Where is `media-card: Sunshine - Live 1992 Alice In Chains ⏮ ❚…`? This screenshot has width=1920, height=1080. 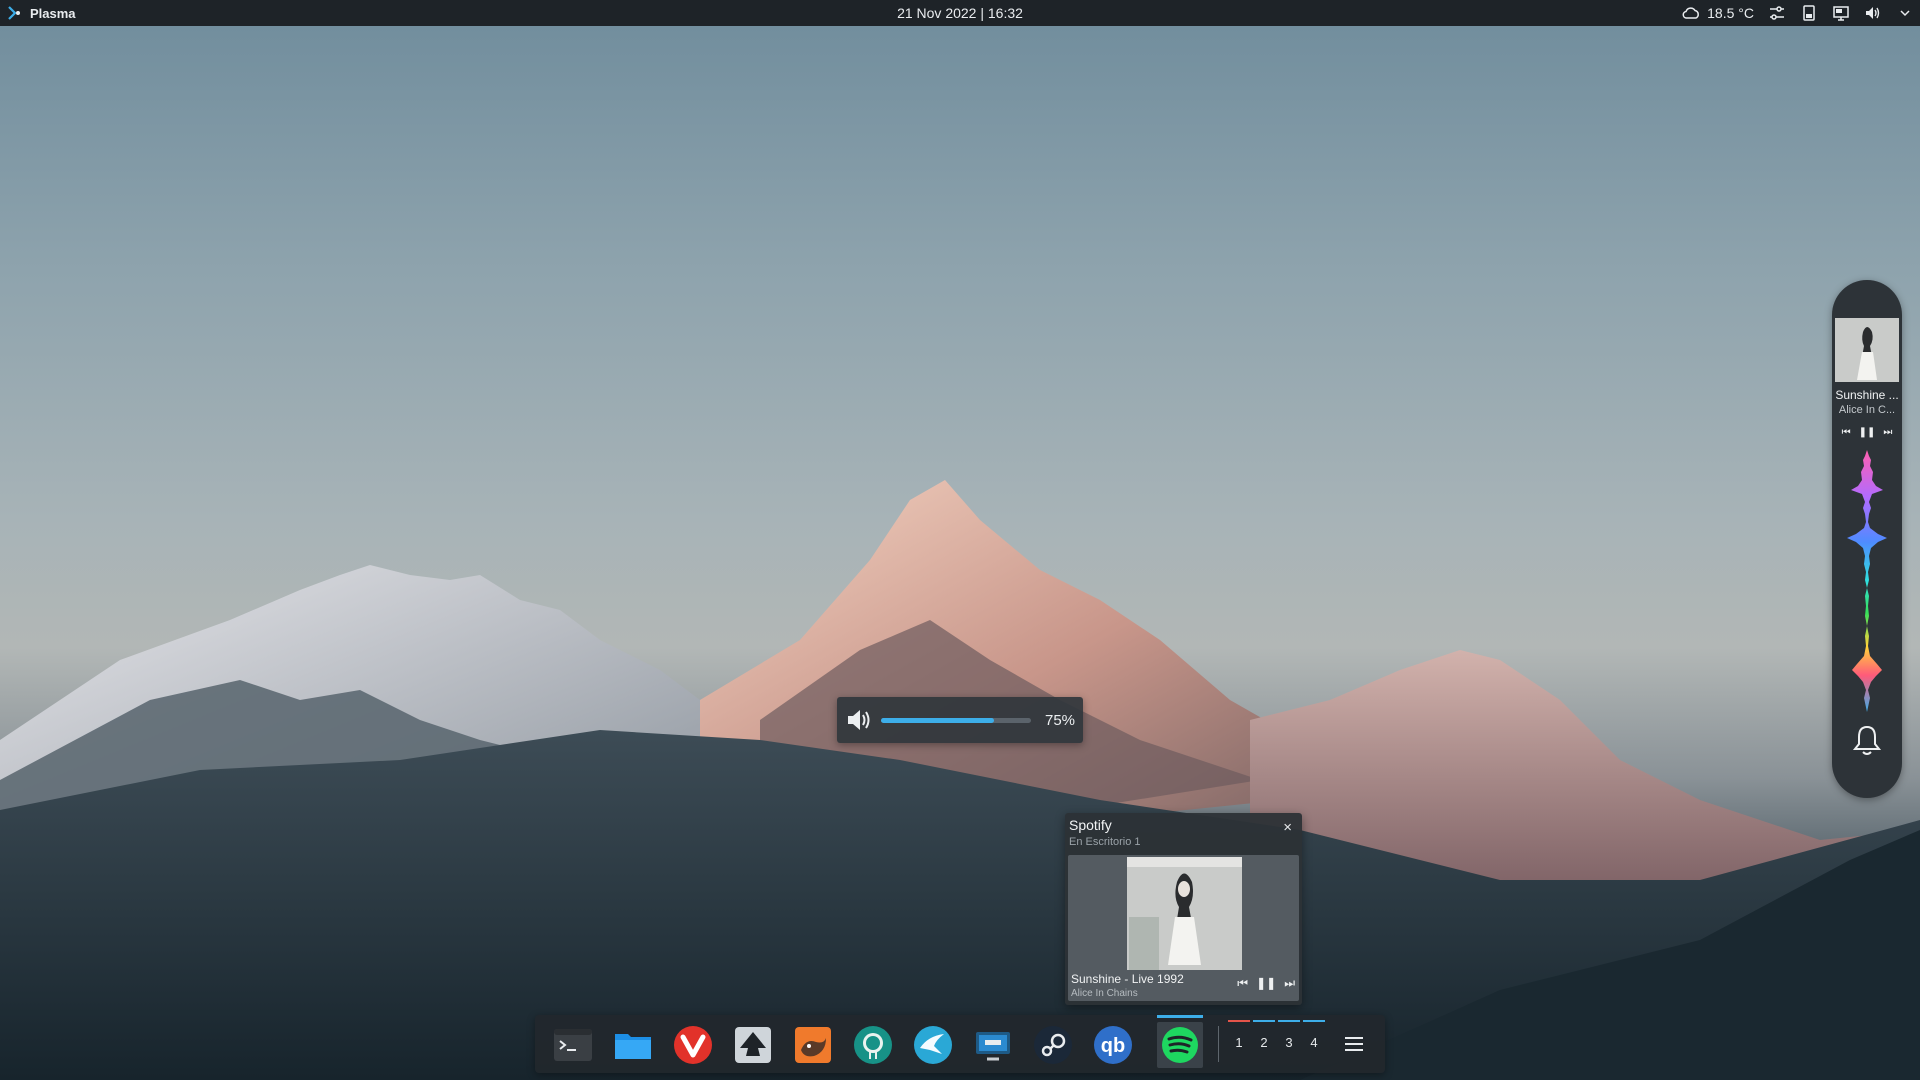 media-card: Sunshine - Live 1992 Alice In Chains ⏮ ❚… is located at coordinates (1183, 928).